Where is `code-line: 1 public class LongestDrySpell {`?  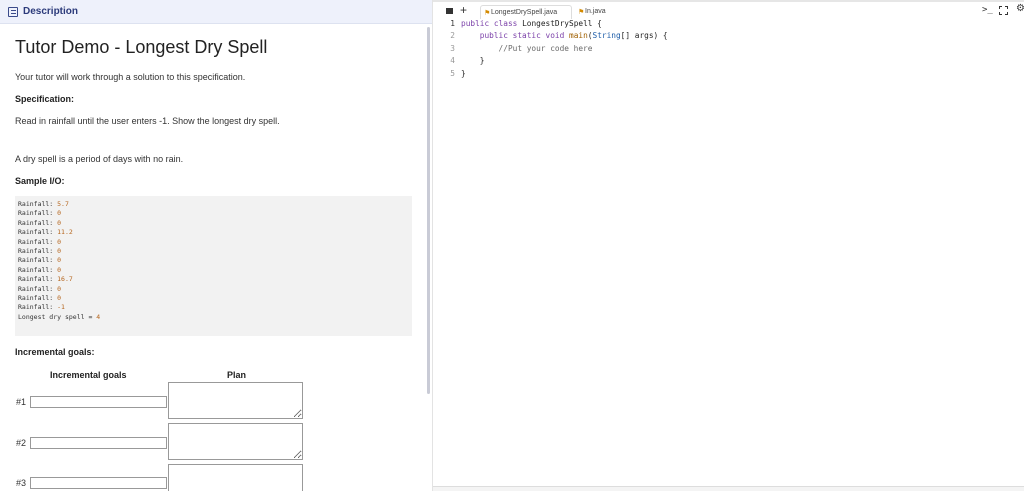
code-line: 1 public class LongestDrySpell { is located at coordinates (526, 23).